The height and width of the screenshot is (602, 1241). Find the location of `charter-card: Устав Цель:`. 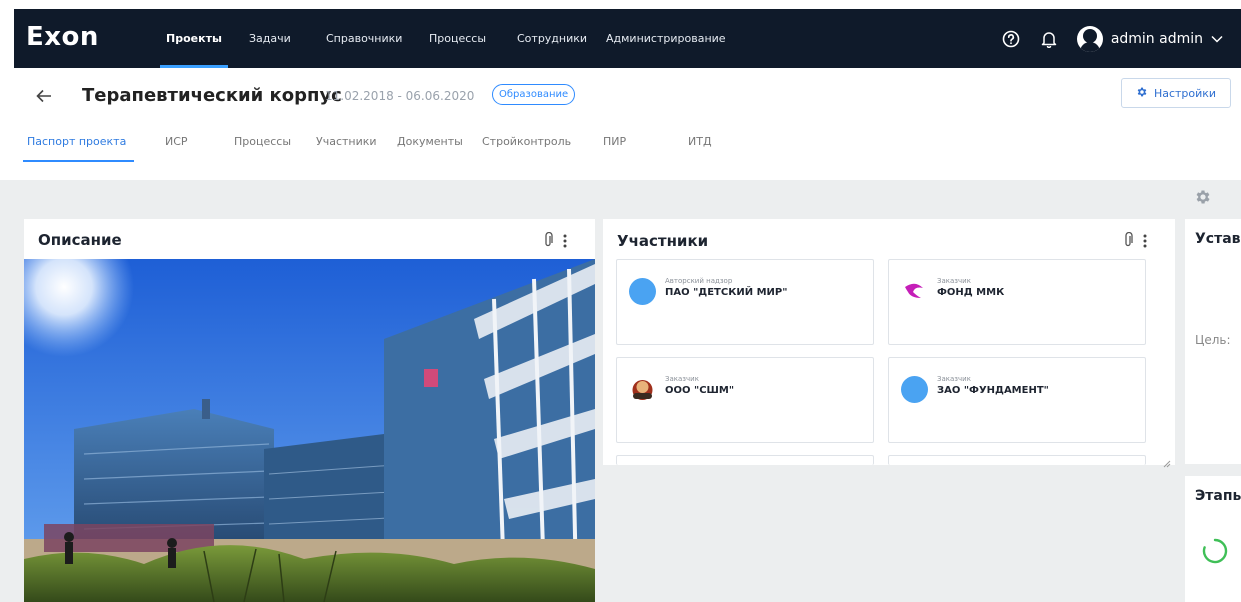

charter-card: Устав Цель: is located at coordinates (1213, 341).